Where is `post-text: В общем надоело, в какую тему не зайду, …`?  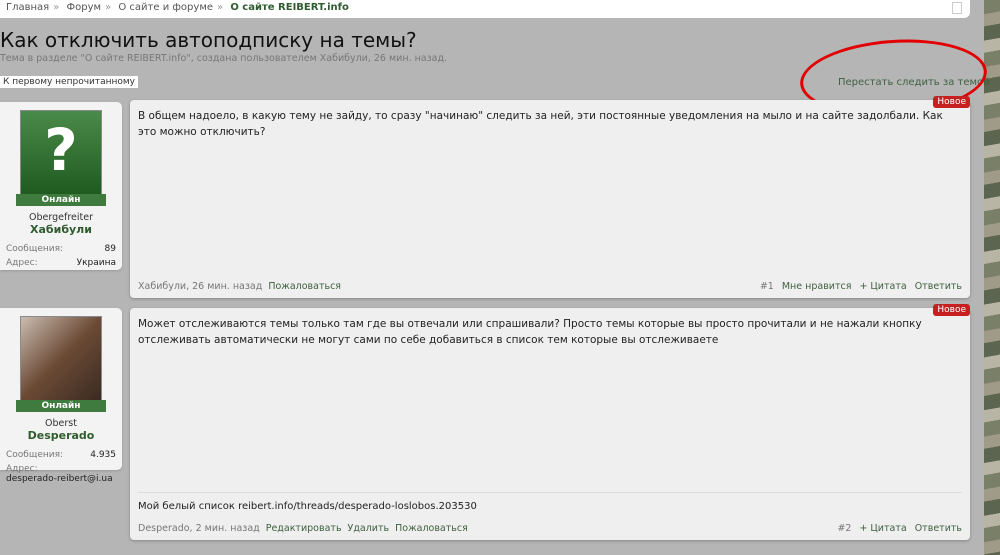
post-text: В общем надоело, в какую тему не зайду, … is located at coordinates (540, 124).